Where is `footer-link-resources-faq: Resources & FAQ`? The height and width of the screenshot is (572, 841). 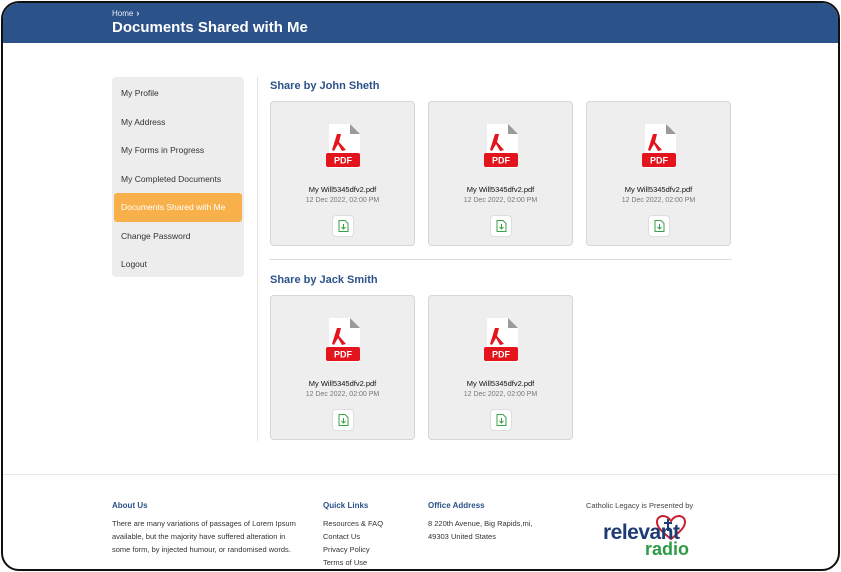
footer-link-resources-faq: Resources & FAQ is located at coordinates (368, 523).